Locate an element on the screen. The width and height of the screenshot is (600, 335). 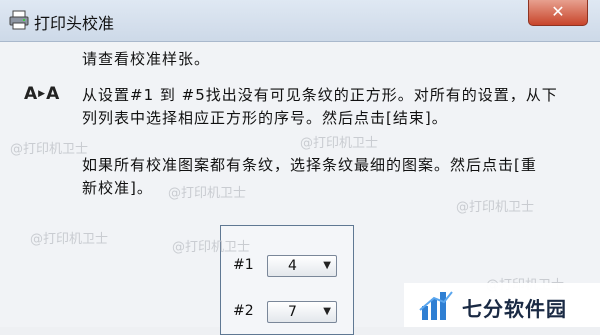
setting-1-dropdown: 4 ▼ is located at coordinates (302, 266).